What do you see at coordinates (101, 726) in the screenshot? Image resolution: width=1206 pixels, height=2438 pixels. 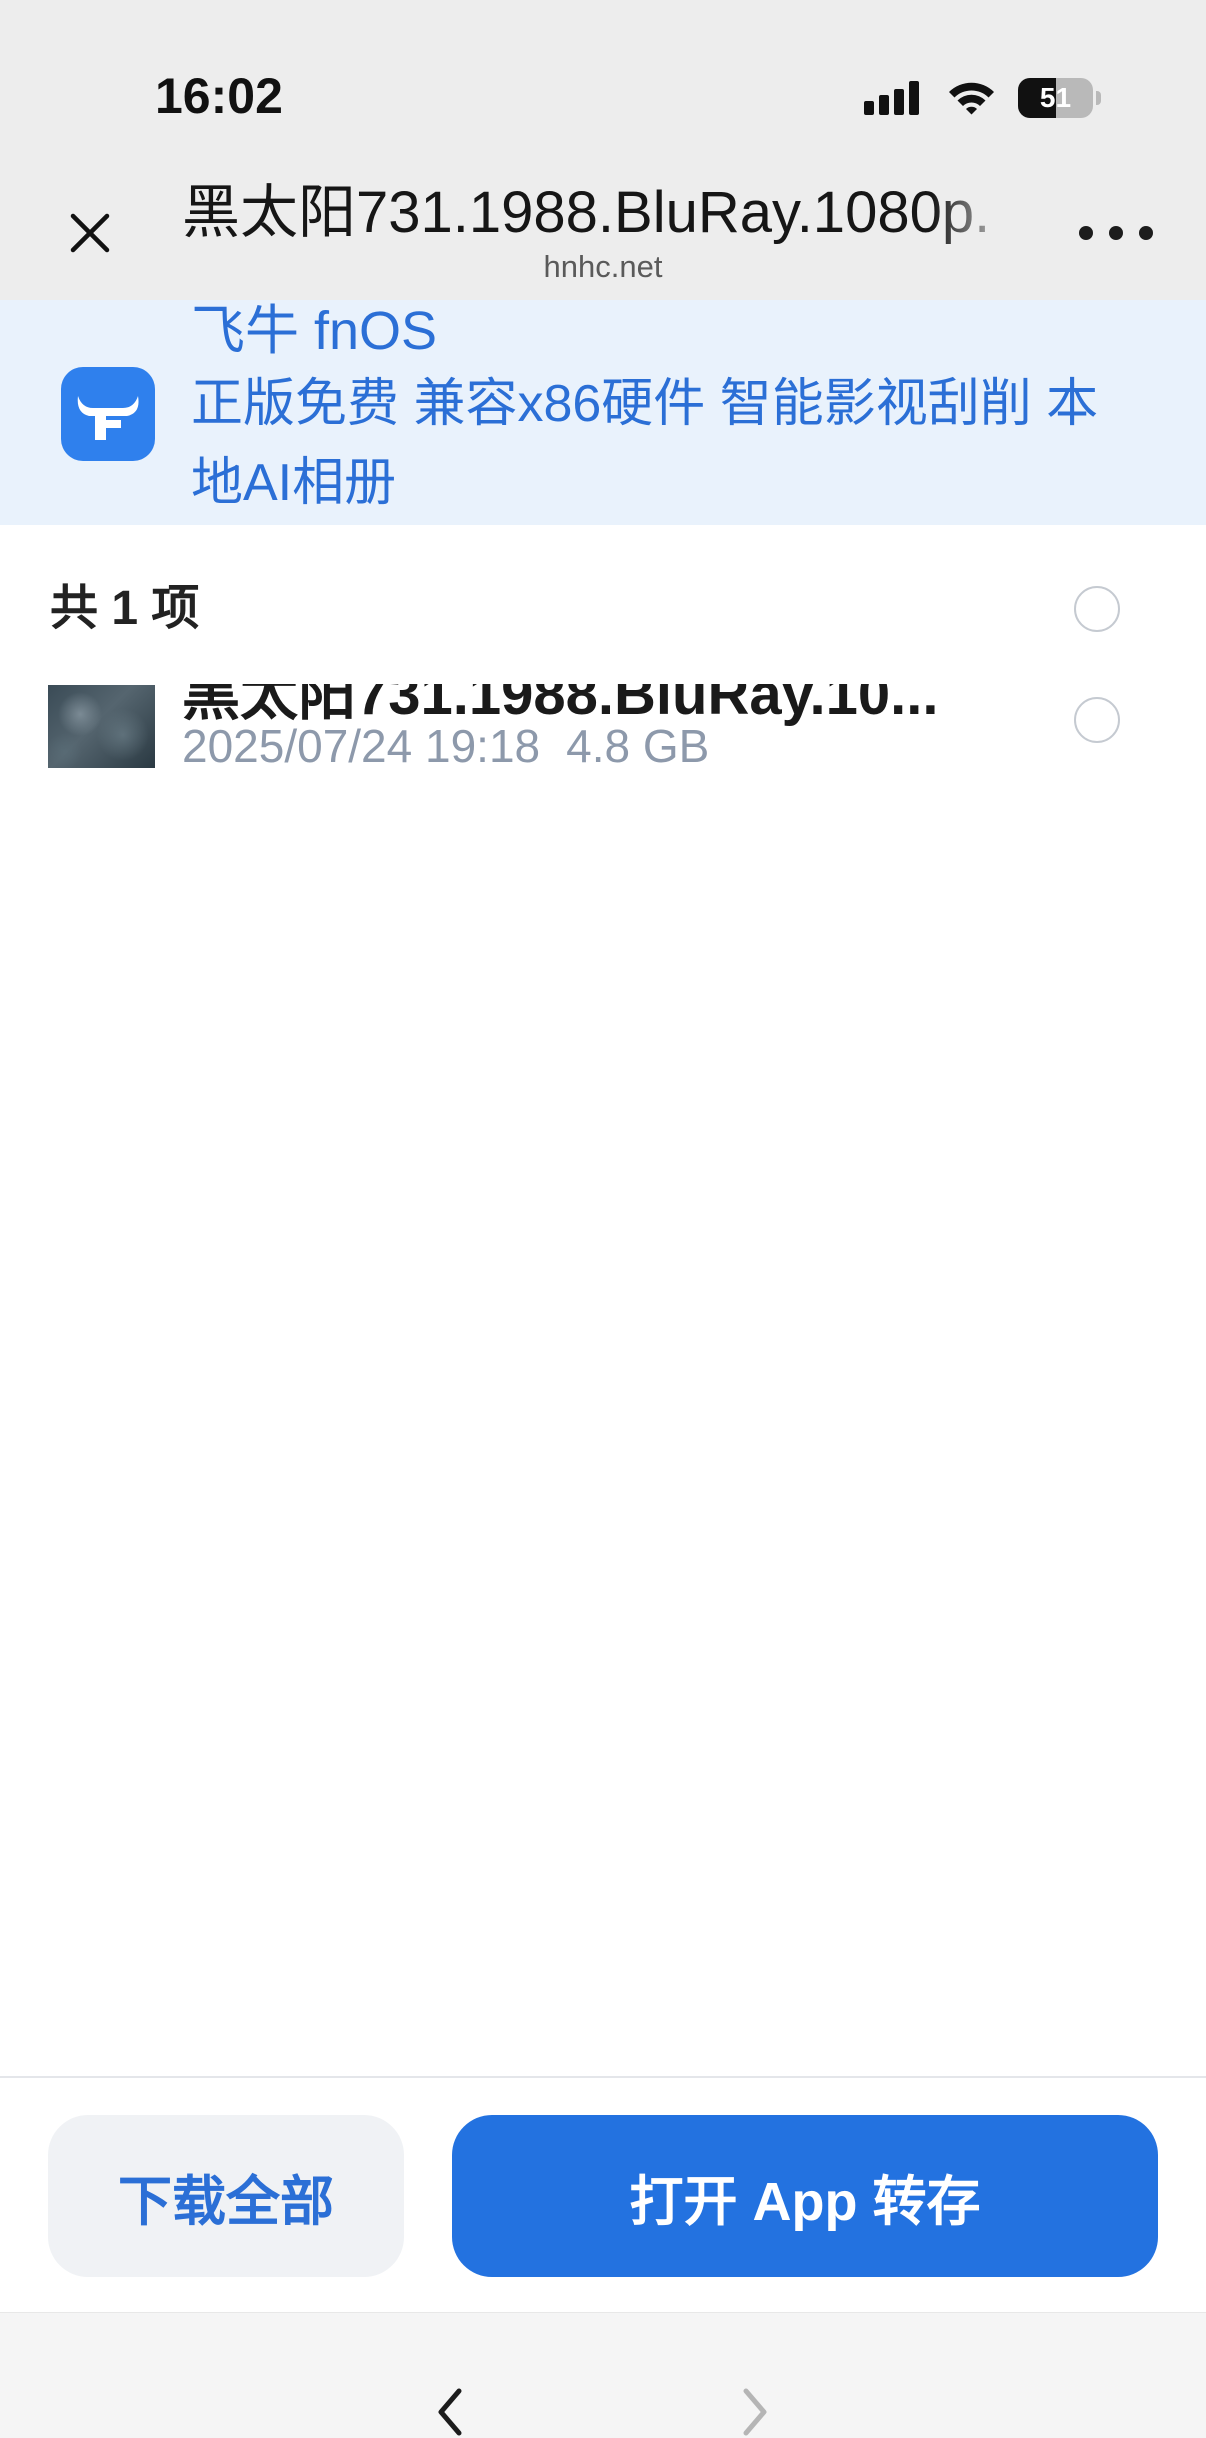 I see `file-thumbnail` at bounding box center [101, 726].